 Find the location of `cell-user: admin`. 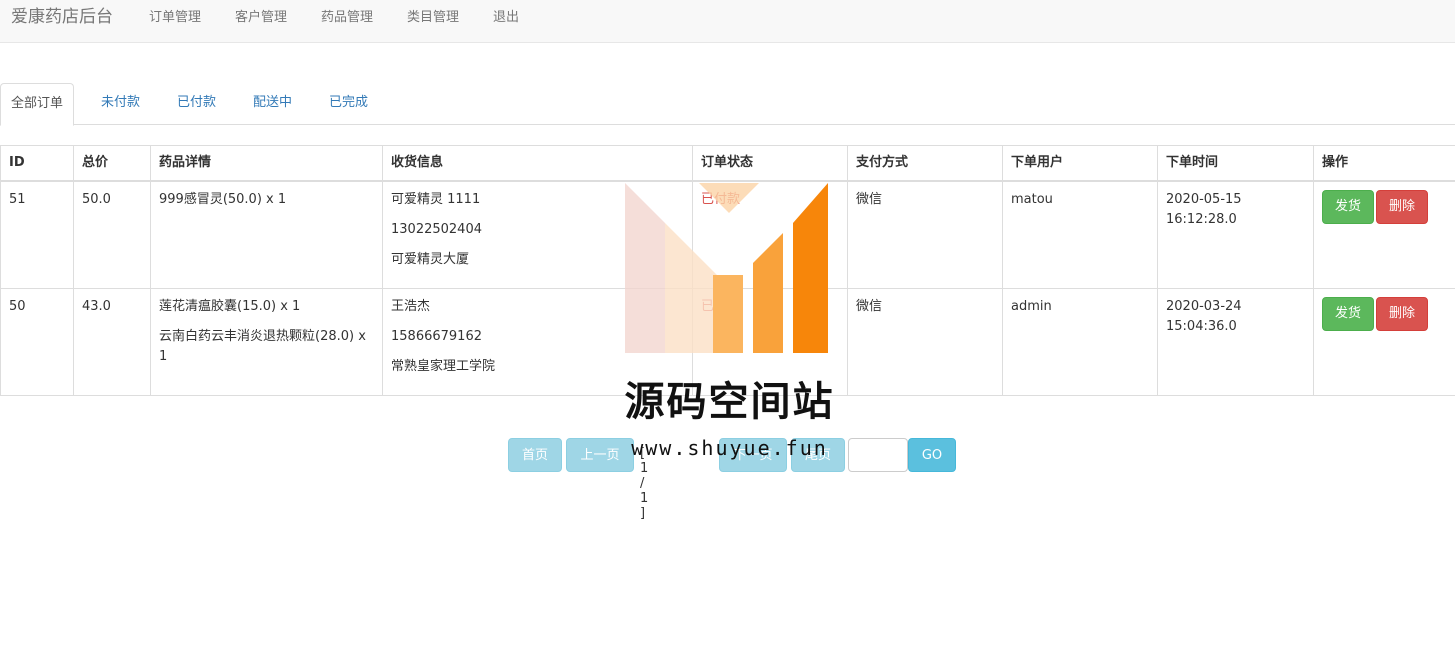

cell-user: admin is located at coordinates (1080, 342).